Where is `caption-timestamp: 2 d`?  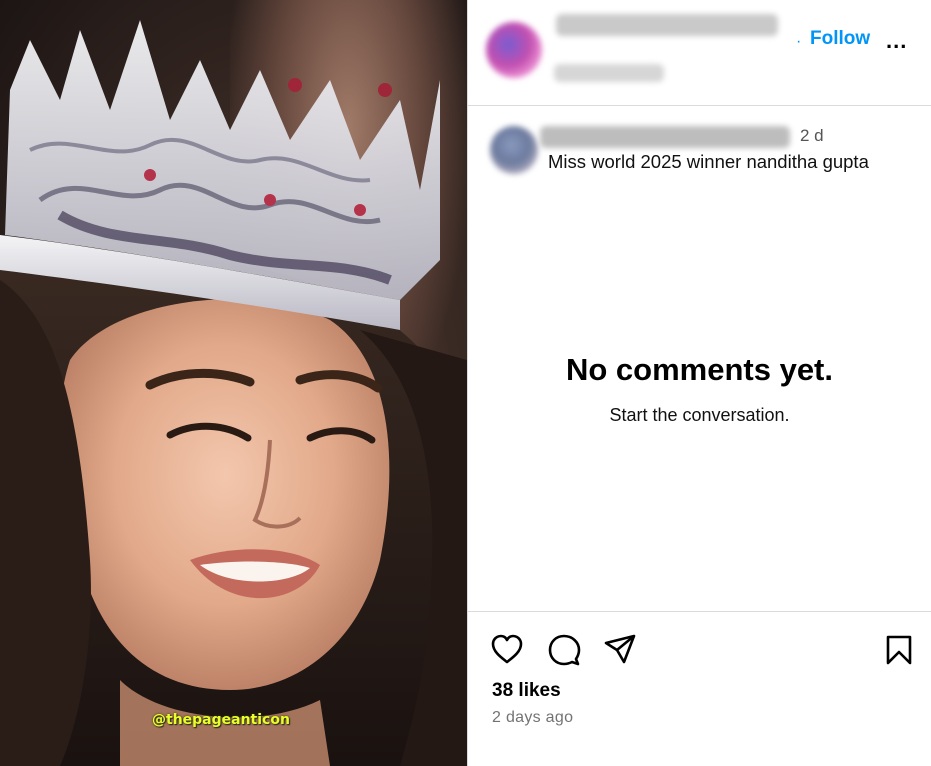
caption-timestamp: 2 d is located at coordinates (812, 136).